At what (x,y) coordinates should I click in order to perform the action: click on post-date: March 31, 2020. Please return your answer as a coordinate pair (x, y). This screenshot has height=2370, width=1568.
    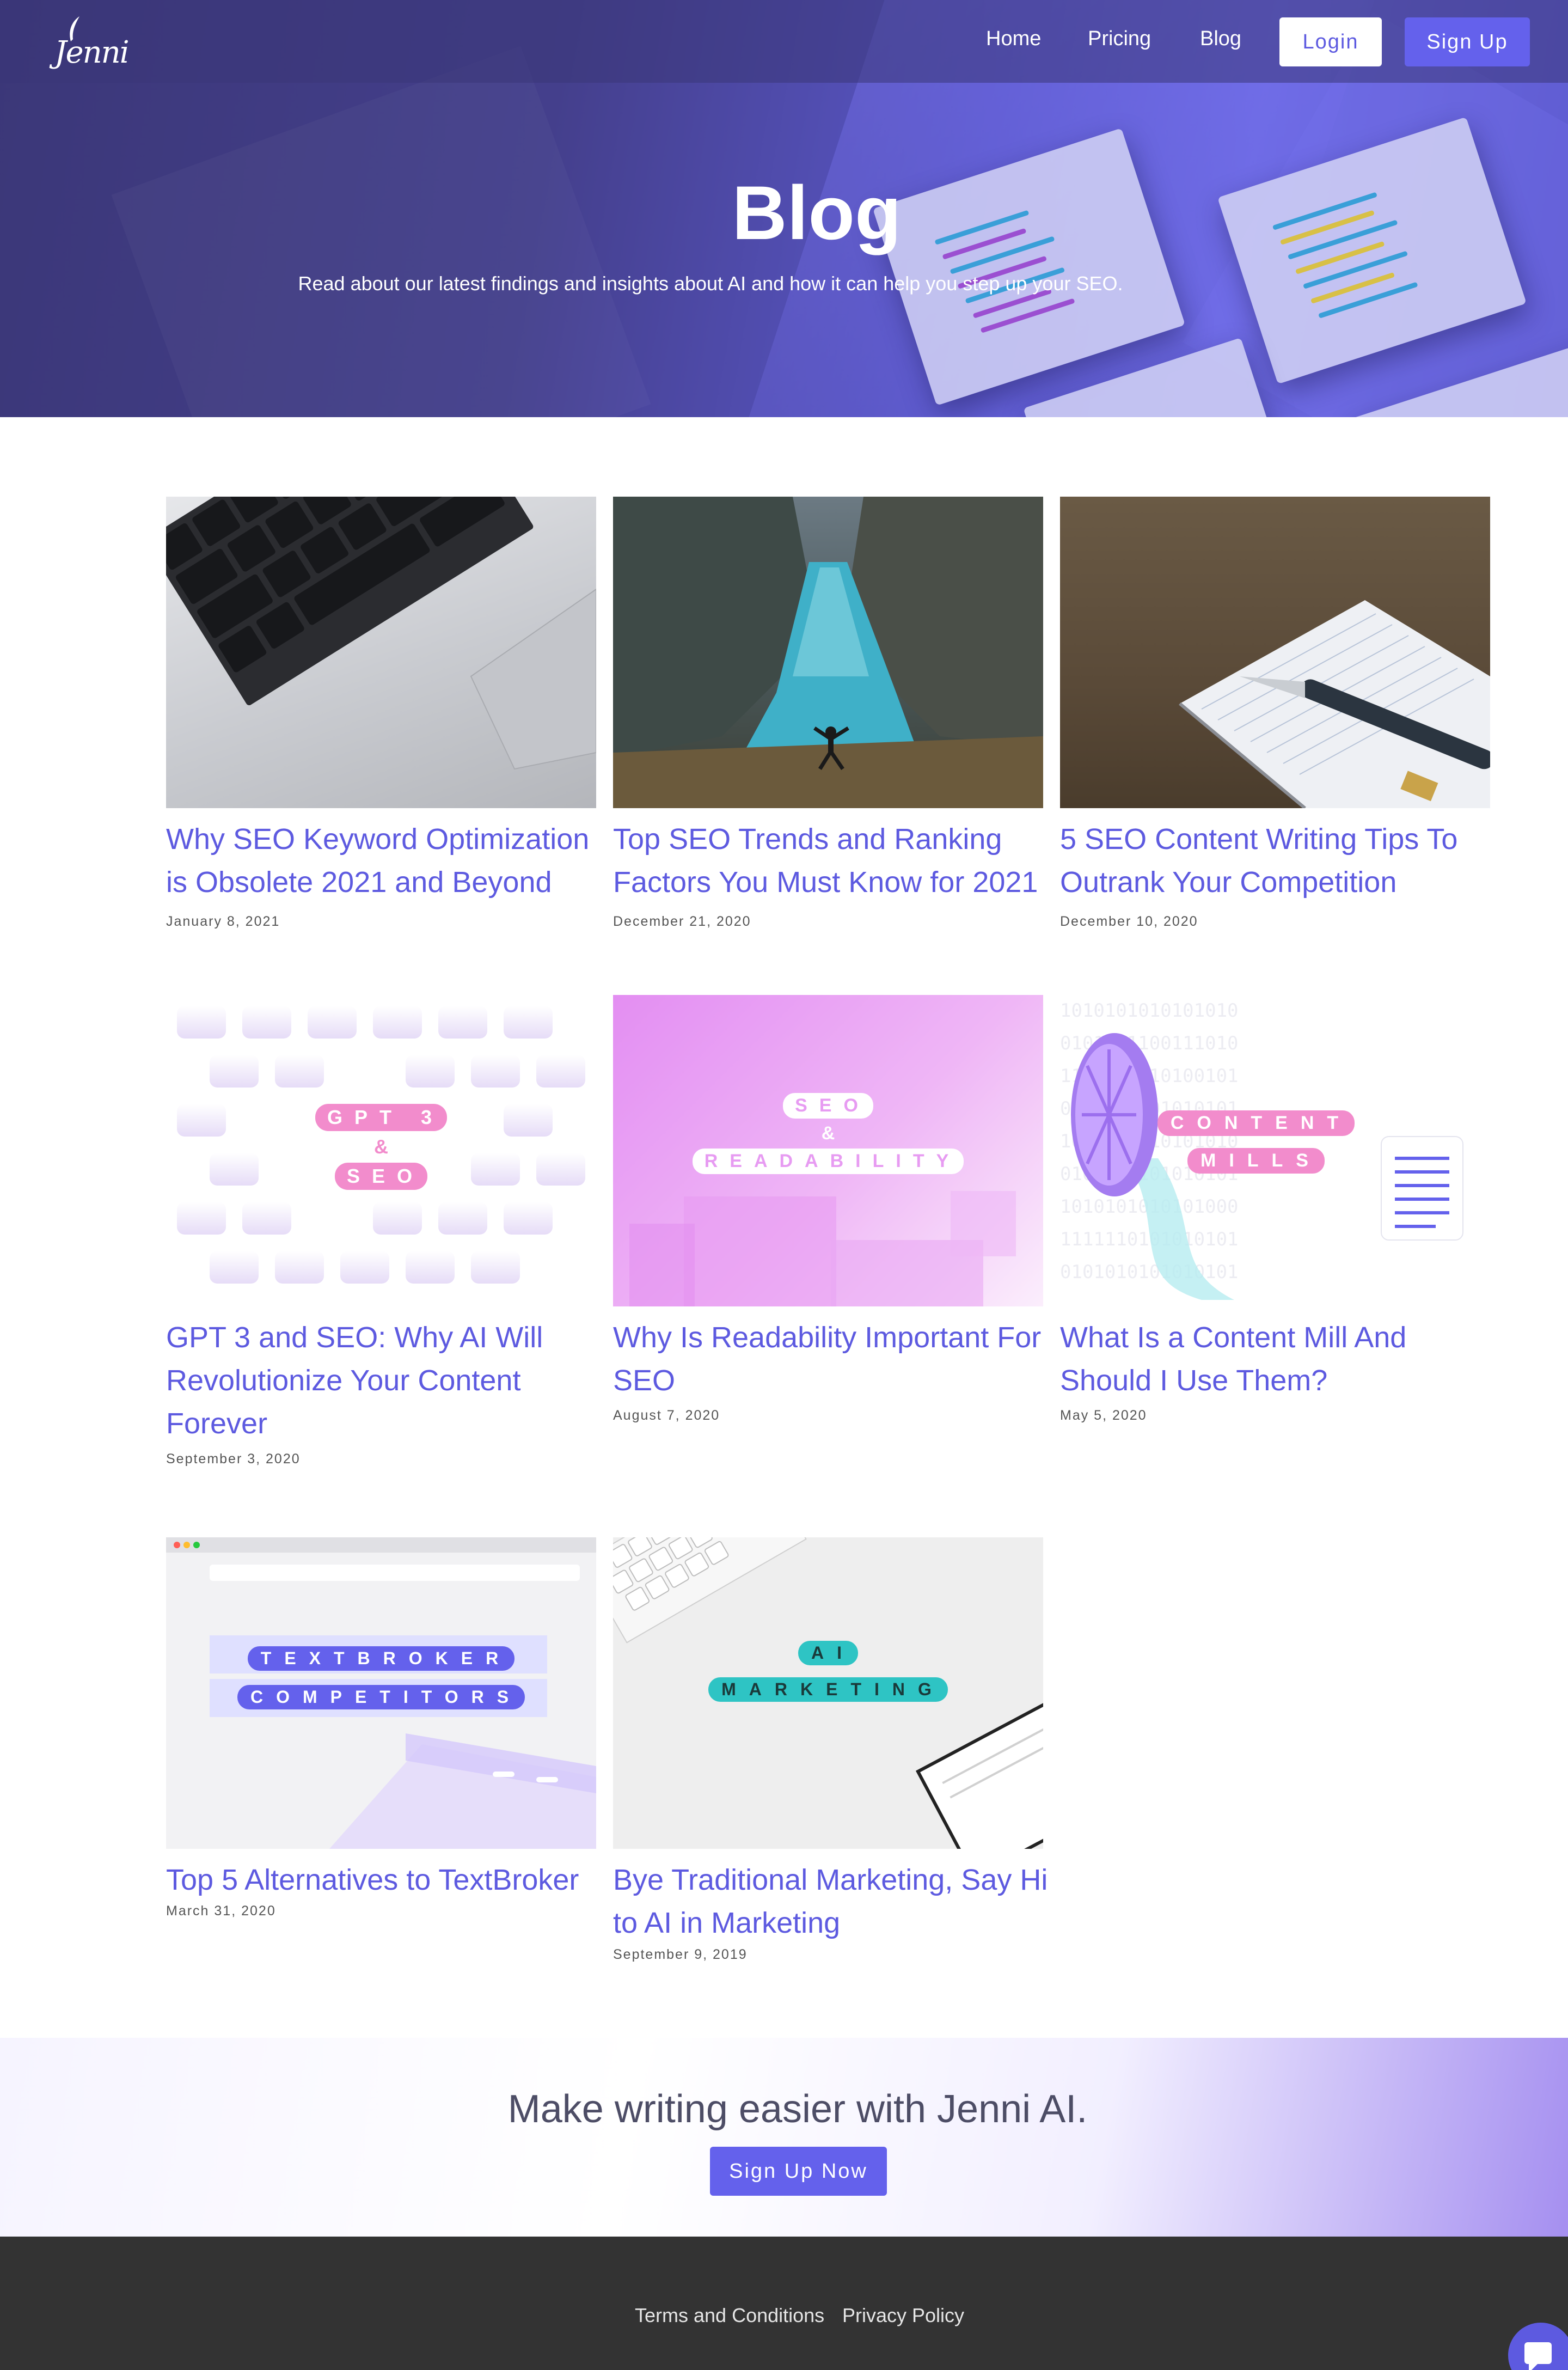
    Looking at the image, I should click on (221, 1911).